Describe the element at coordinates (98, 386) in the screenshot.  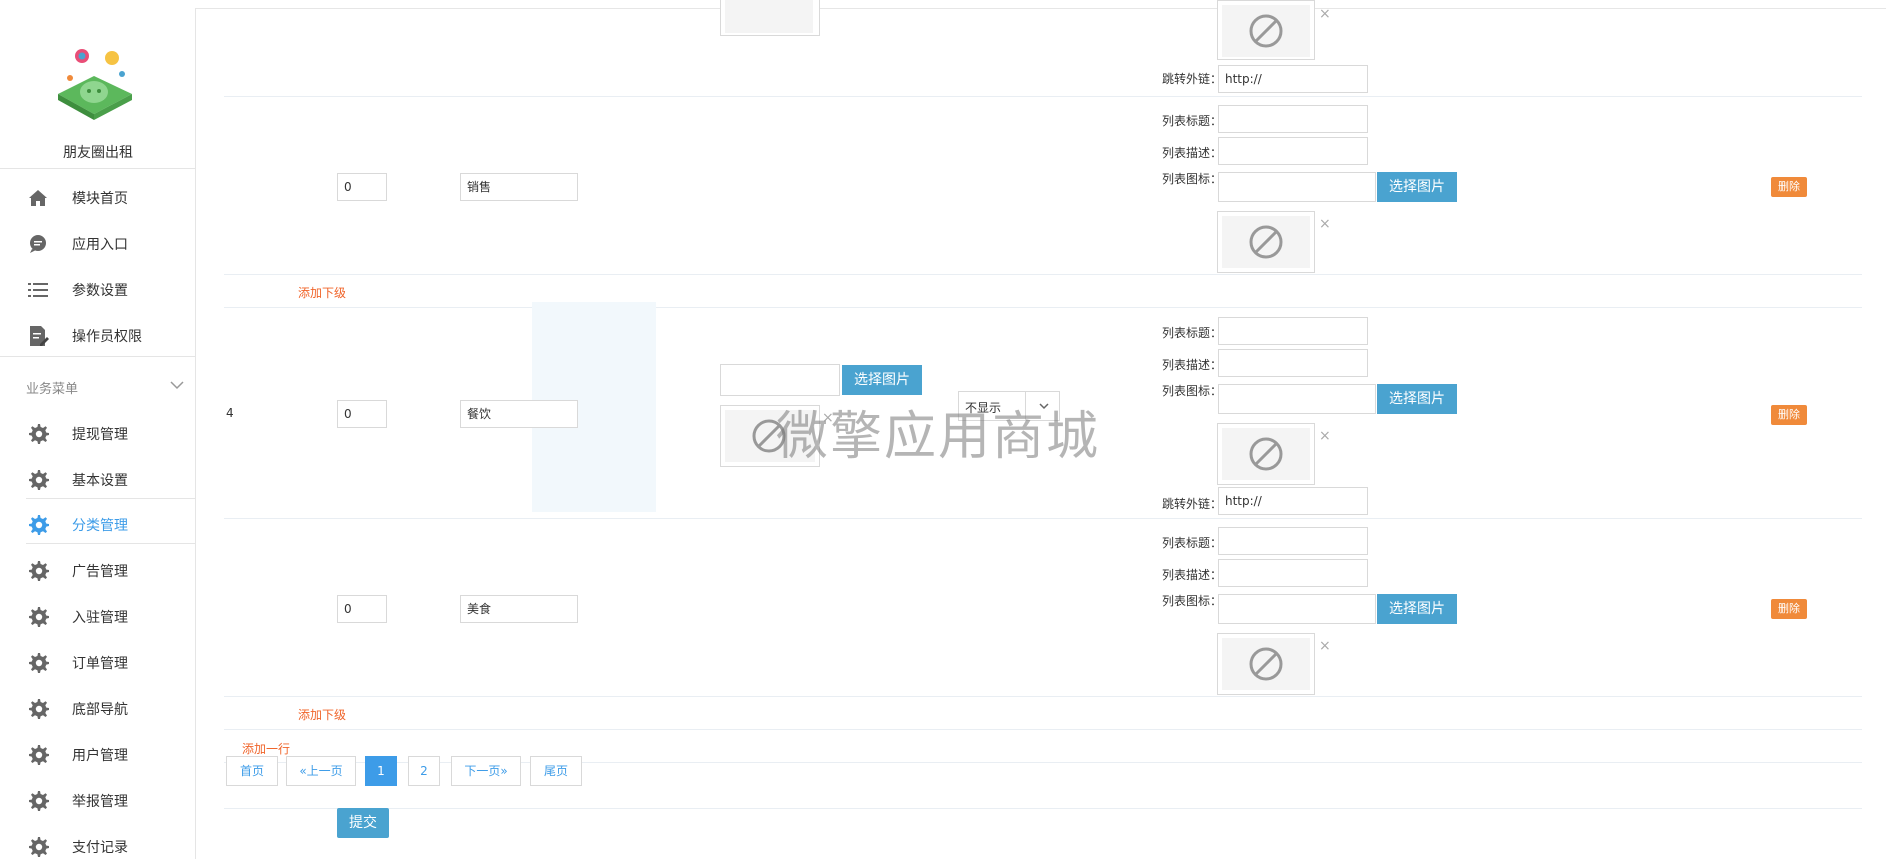
I see `business-menu-header: 业务菜单` at that location.